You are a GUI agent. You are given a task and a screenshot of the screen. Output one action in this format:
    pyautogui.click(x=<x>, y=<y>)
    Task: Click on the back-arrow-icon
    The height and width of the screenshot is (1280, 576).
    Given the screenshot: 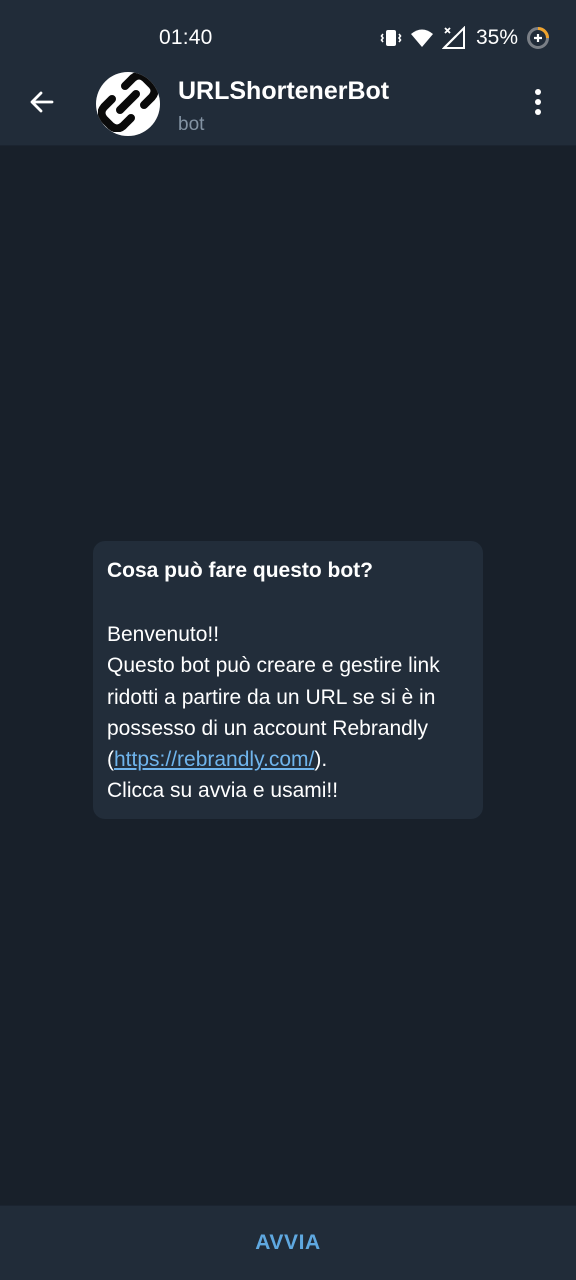 What is the action you would take?
    pyautogui.click(x=42, y=104)
    